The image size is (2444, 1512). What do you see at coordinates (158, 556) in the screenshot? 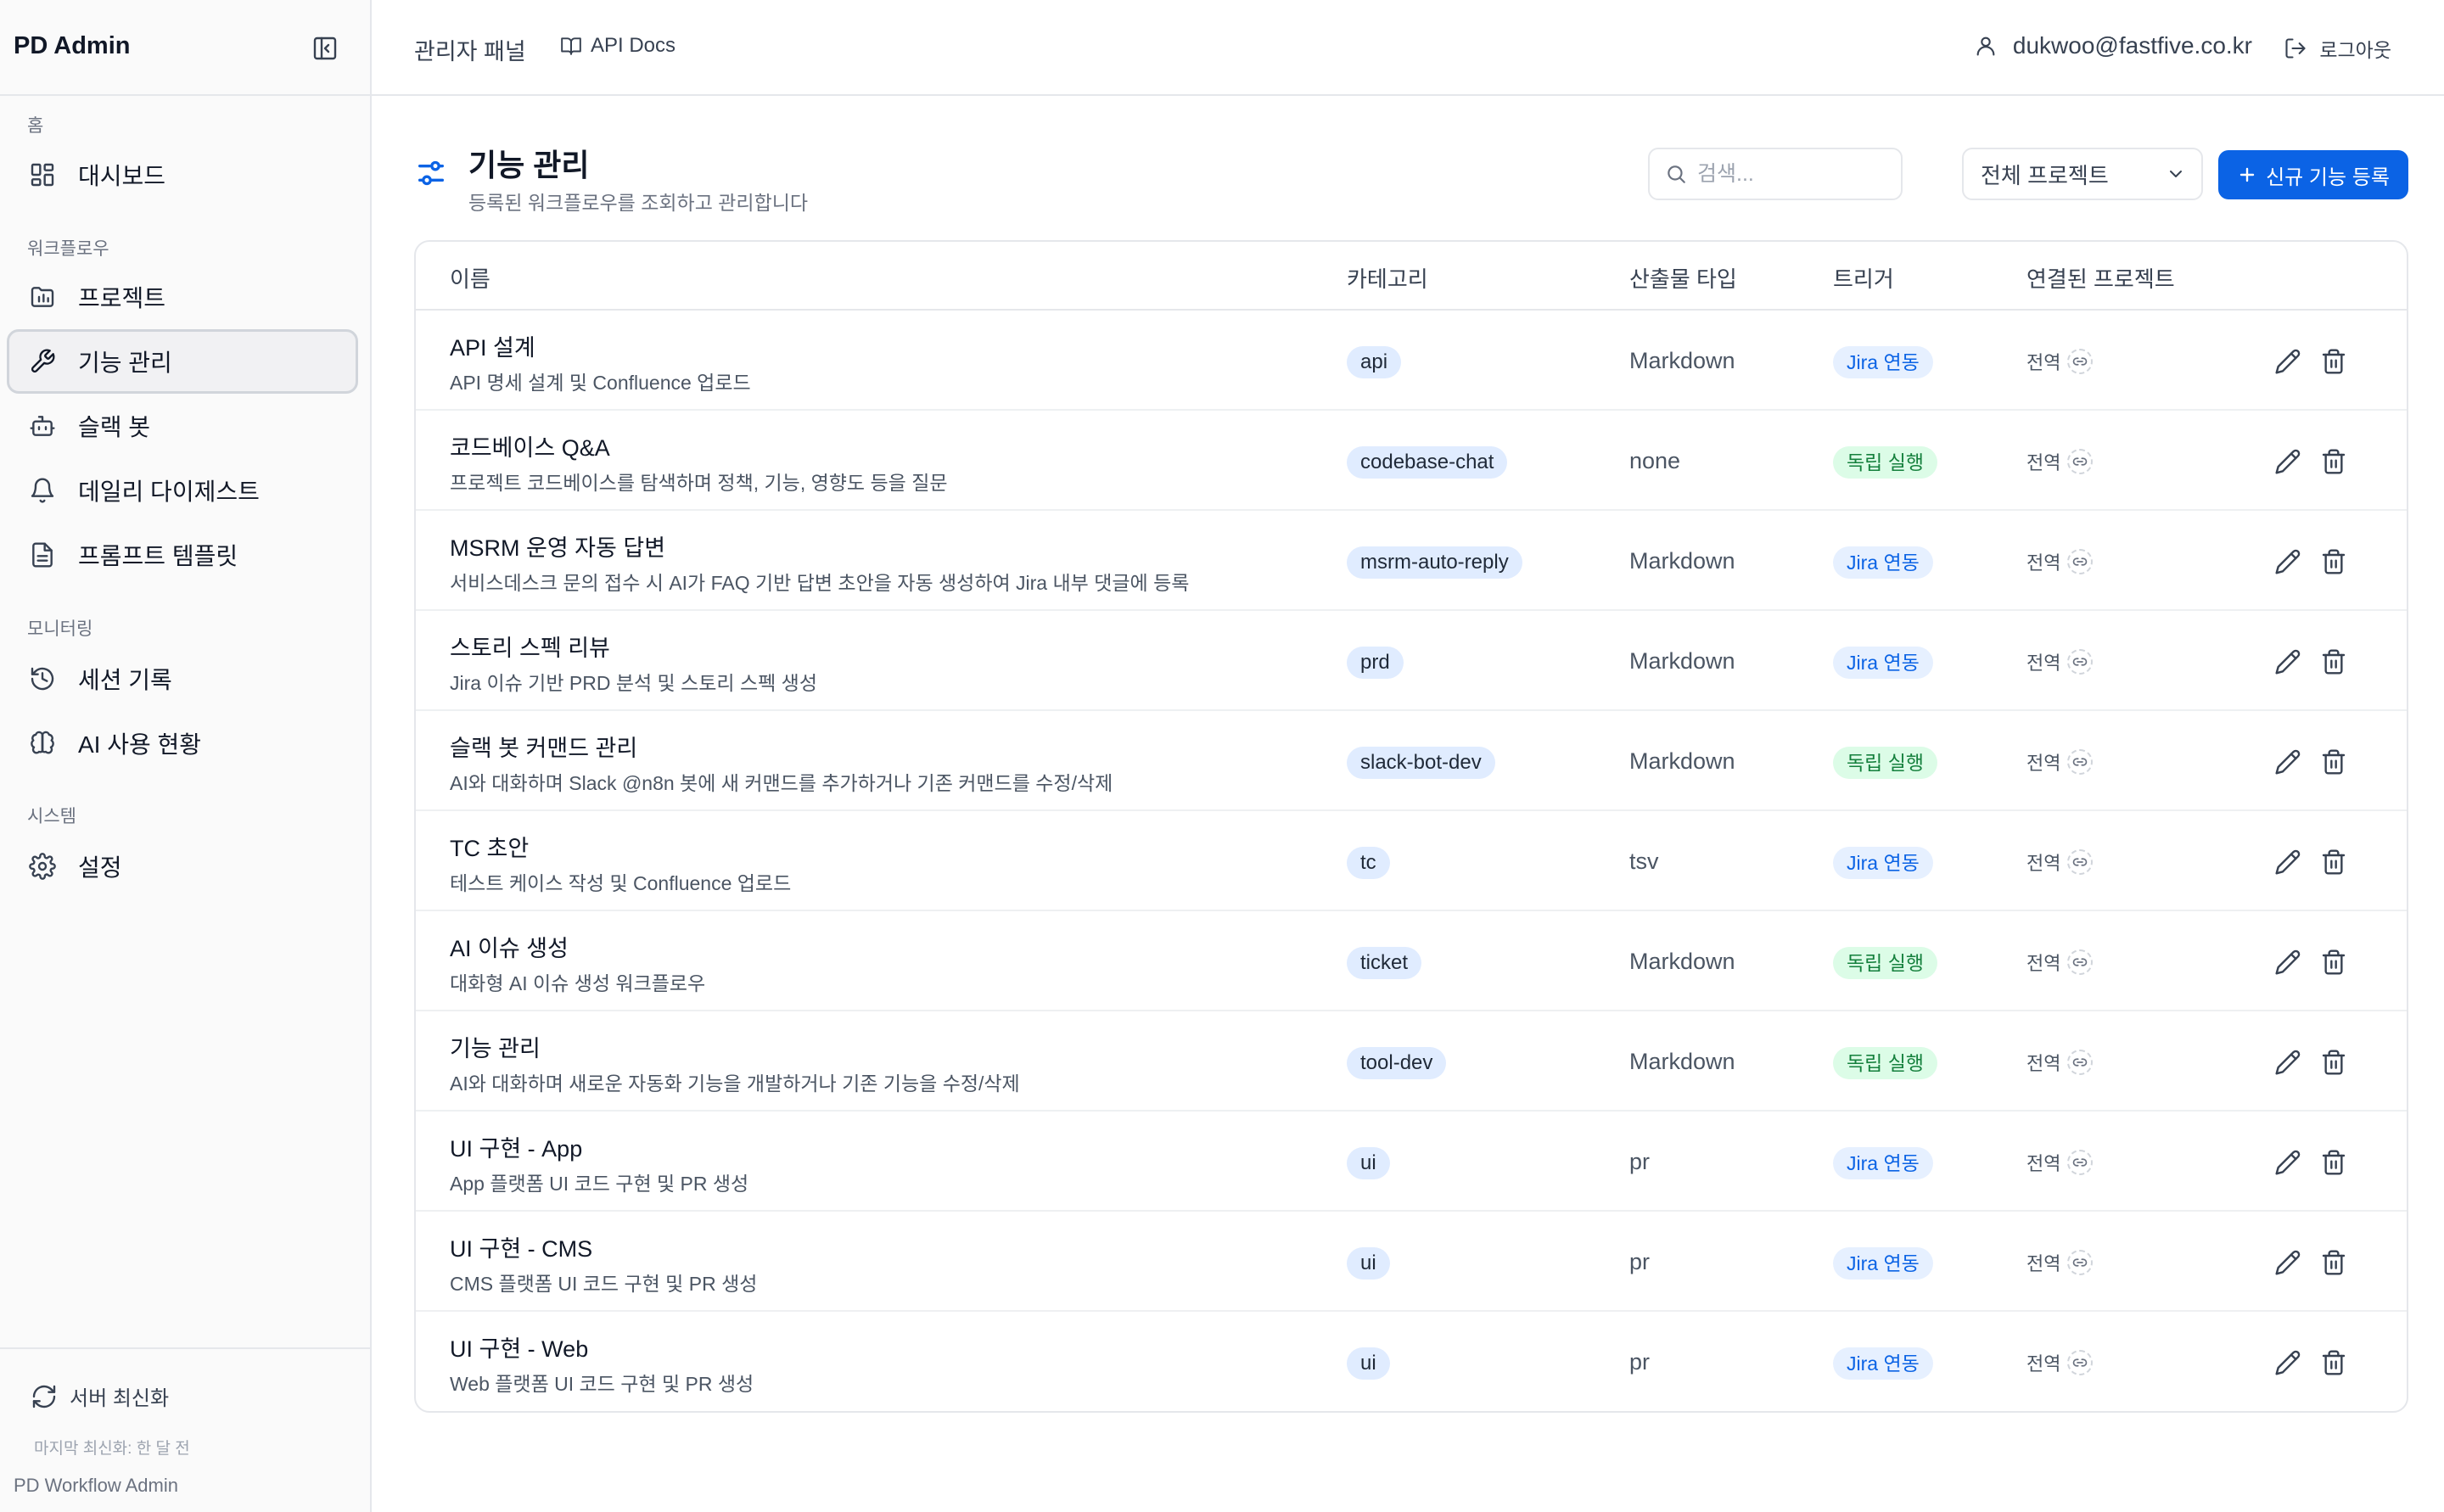
I see `sidebar-item-label: 프롬프트 템플릿` at bounding box center [158, 556].